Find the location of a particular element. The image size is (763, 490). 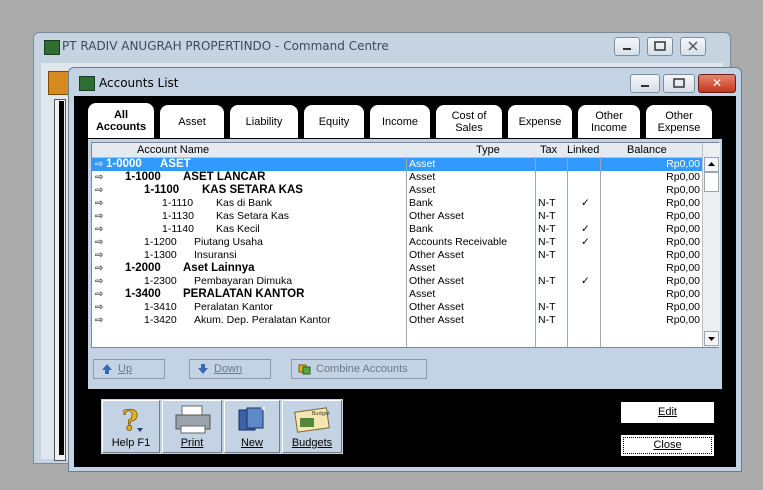

account-name: Peralatan Kantor is located at coordinates (233, 307).